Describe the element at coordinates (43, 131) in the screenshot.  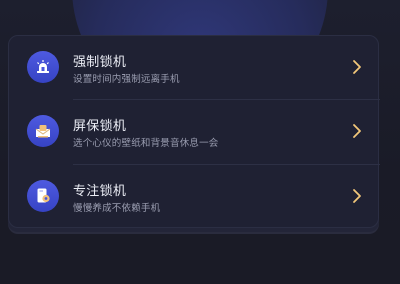
I see `screensaver-icon` at that location.